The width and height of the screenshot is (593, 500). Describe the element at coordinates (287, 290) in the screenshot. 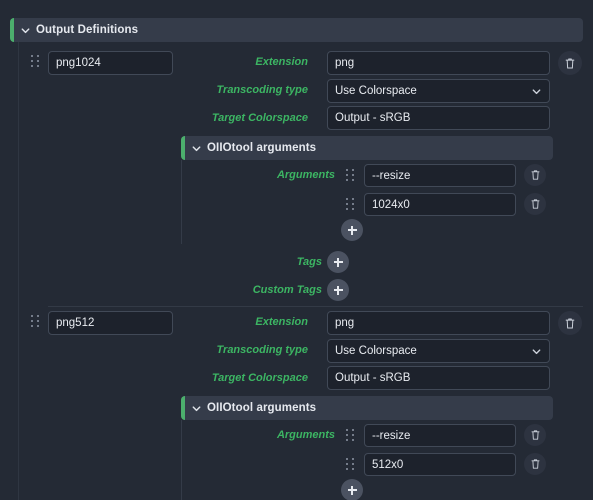

I see `label-custom-tags: Custom Tags` at that location.